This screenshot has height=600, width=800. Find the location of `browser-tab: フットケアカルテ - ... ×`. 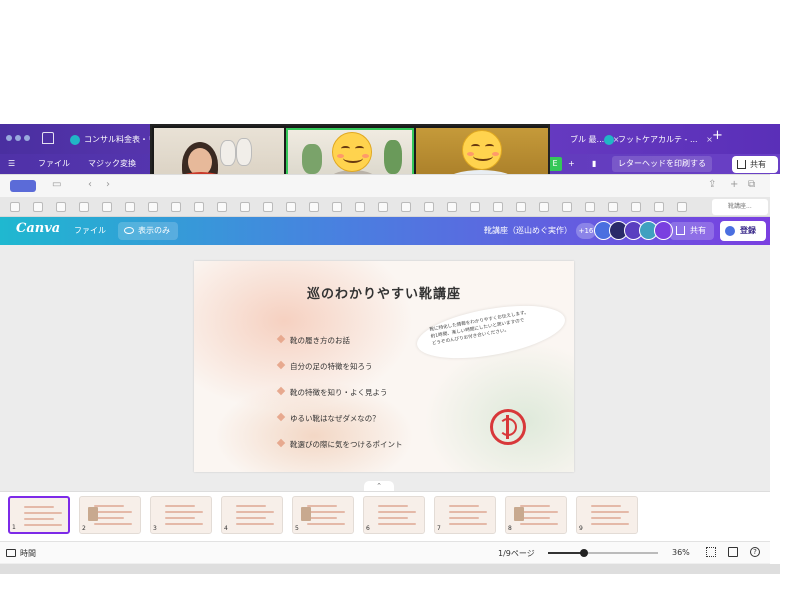

browser-tab: フットケアカルテ - ... × is located at coordinates (656, 140).